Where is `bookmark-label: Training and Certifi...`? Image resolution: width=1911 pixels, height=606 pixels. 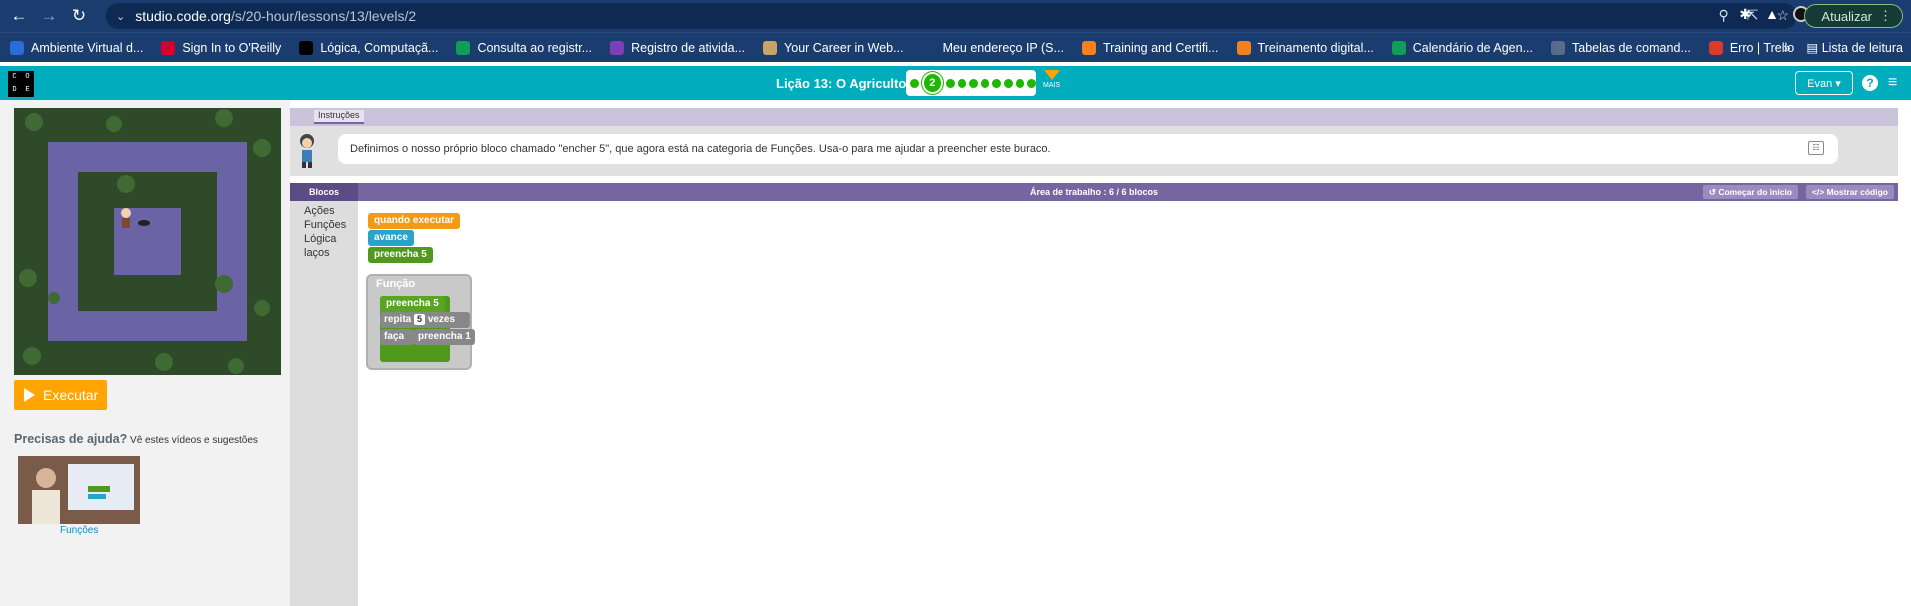
bookmark-label: Training and Certifi... is located at coordinates (1160, 47).